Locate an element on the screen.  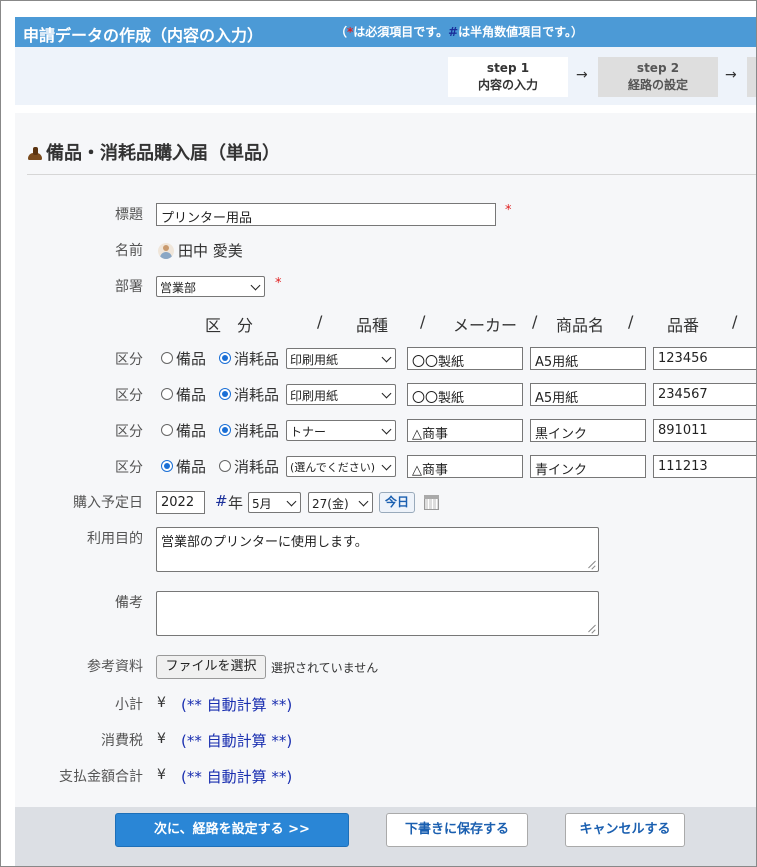
item-3-kind-select: トナー is located at coordinates (341, 430).